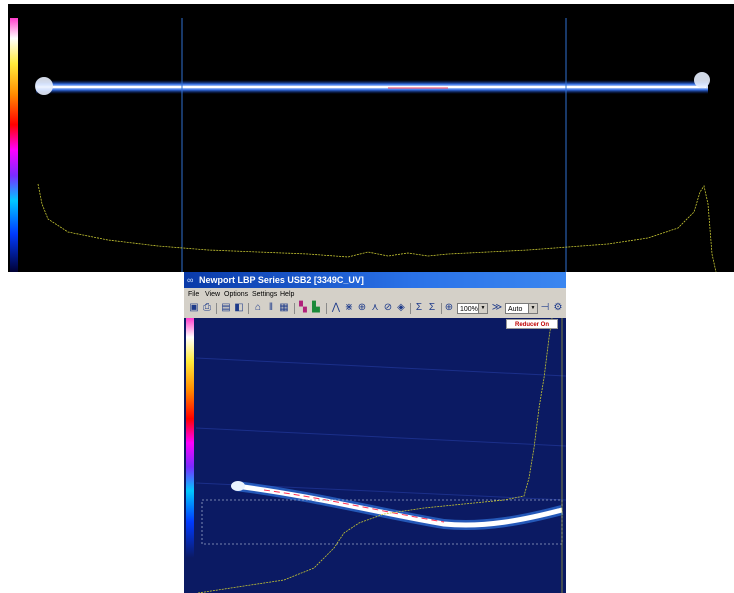 Image resolution: width=734 pixels, height=593 pixels. I want to click on zoom-value: 100%, so click(469, 309).